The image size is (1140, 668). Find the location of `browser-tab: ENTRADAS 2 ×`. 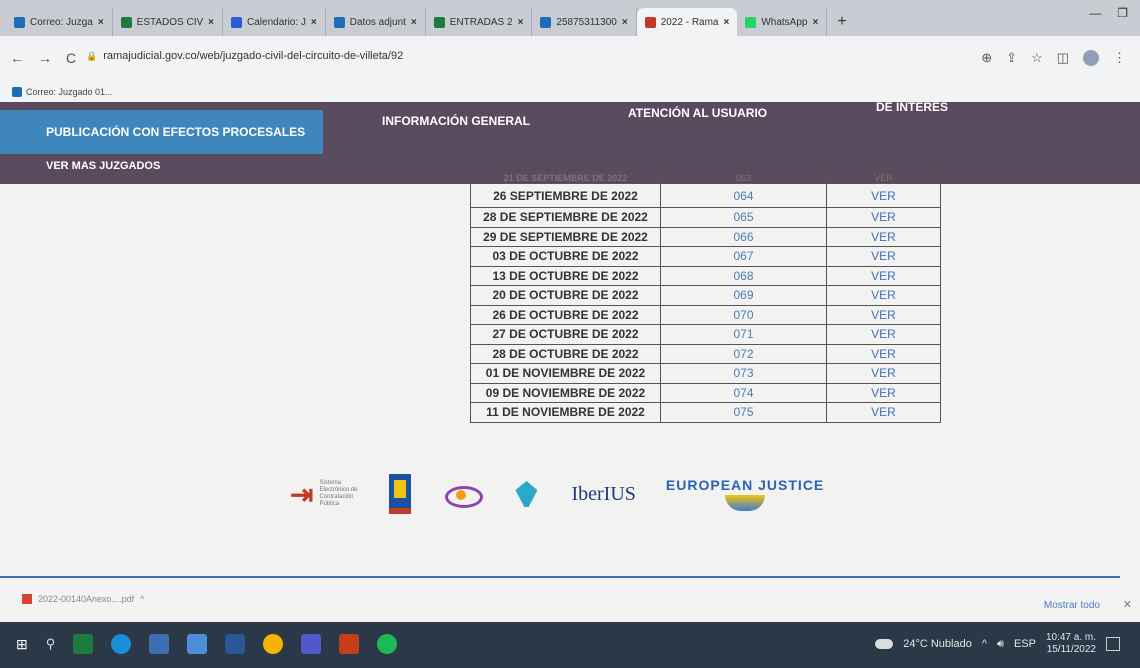

browser-tab: ENTRADAS 2 × is located at coordinates (479, 22).